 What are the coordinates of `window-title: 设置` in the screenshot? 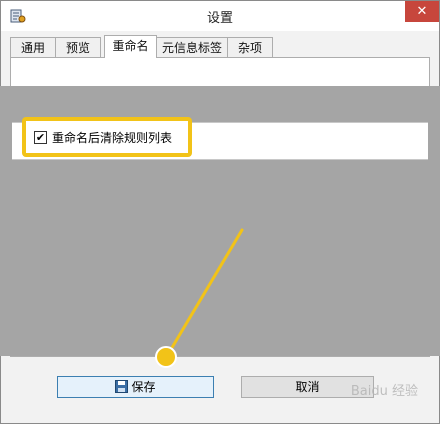 It's located at (219, 18).